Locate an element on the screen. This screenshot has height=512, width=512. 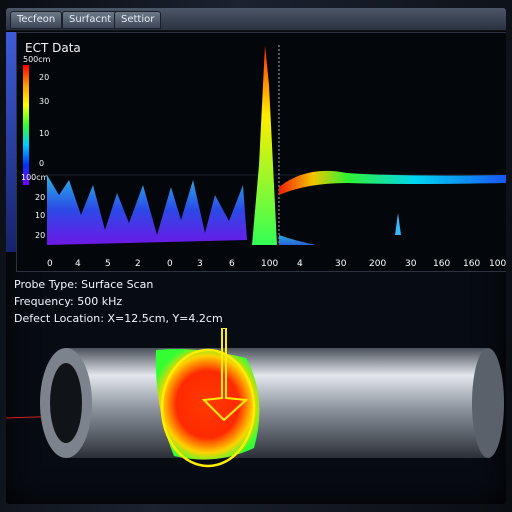
tab-surface: Surfacnt is located at coordinates (90, 20).